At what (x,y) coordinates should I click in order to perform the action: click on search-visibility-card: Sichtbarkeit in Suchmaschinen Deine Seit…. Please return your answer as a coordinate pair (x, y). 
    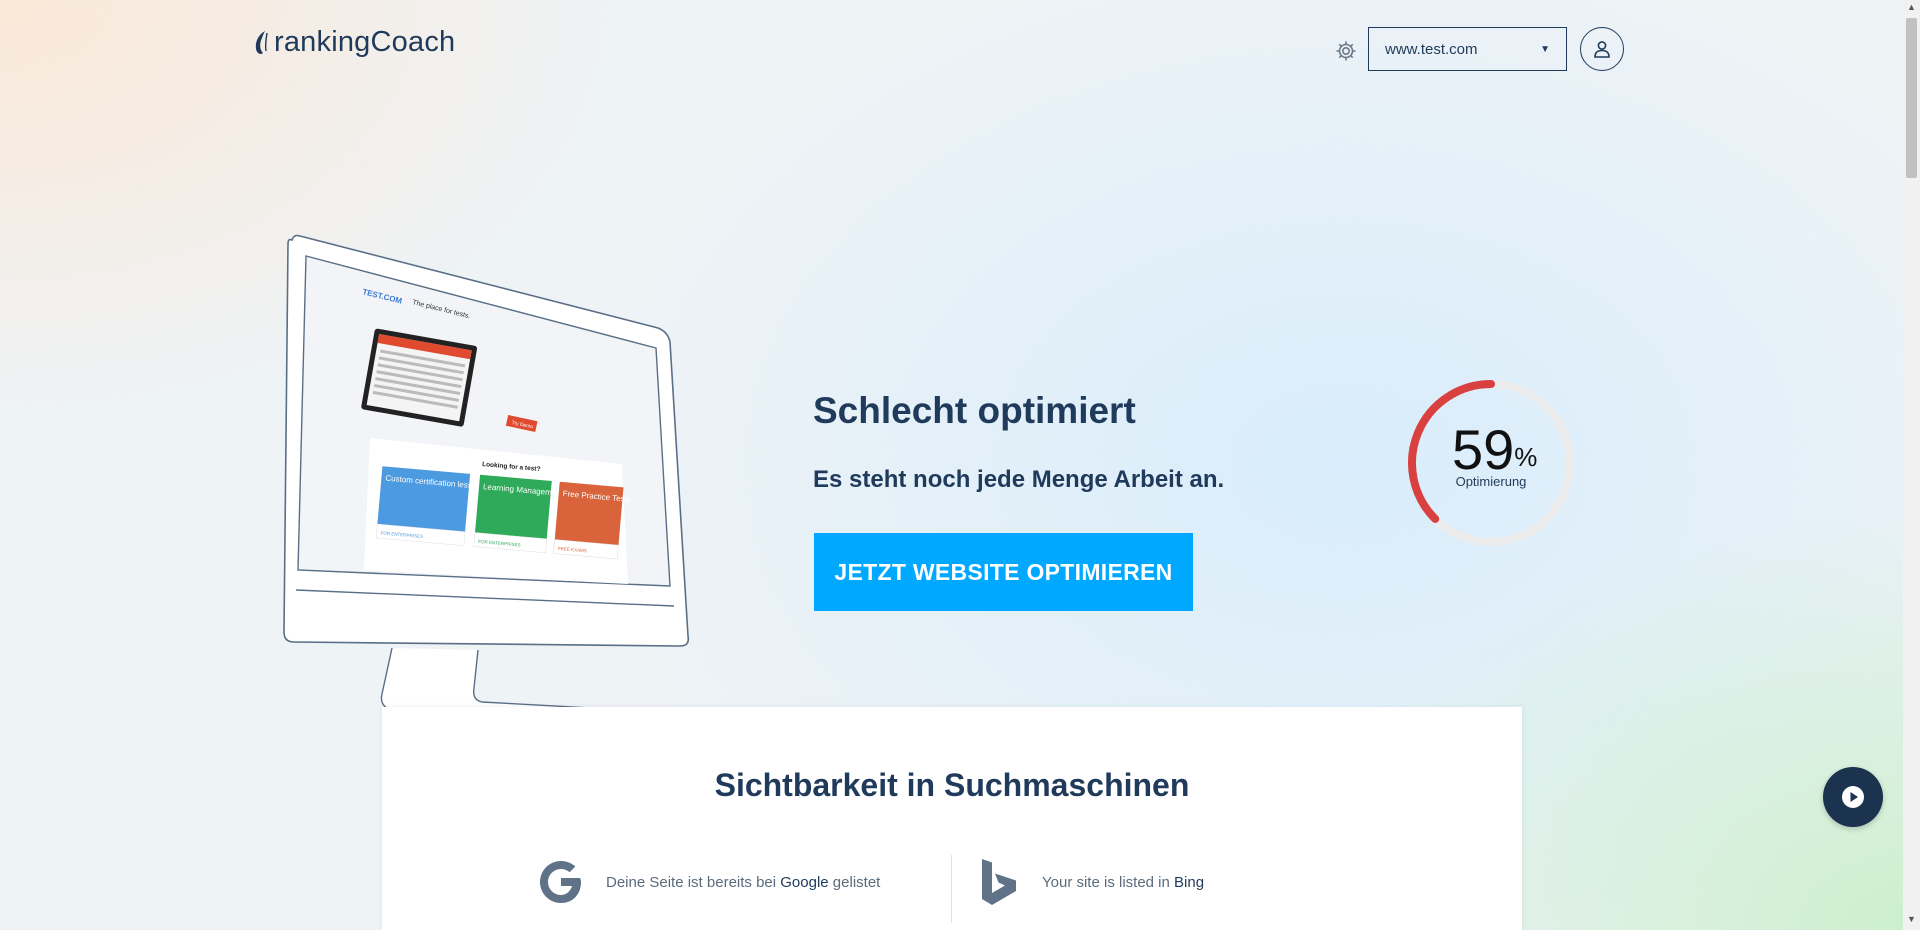
    Looking at the image, I should click on (952, 818).